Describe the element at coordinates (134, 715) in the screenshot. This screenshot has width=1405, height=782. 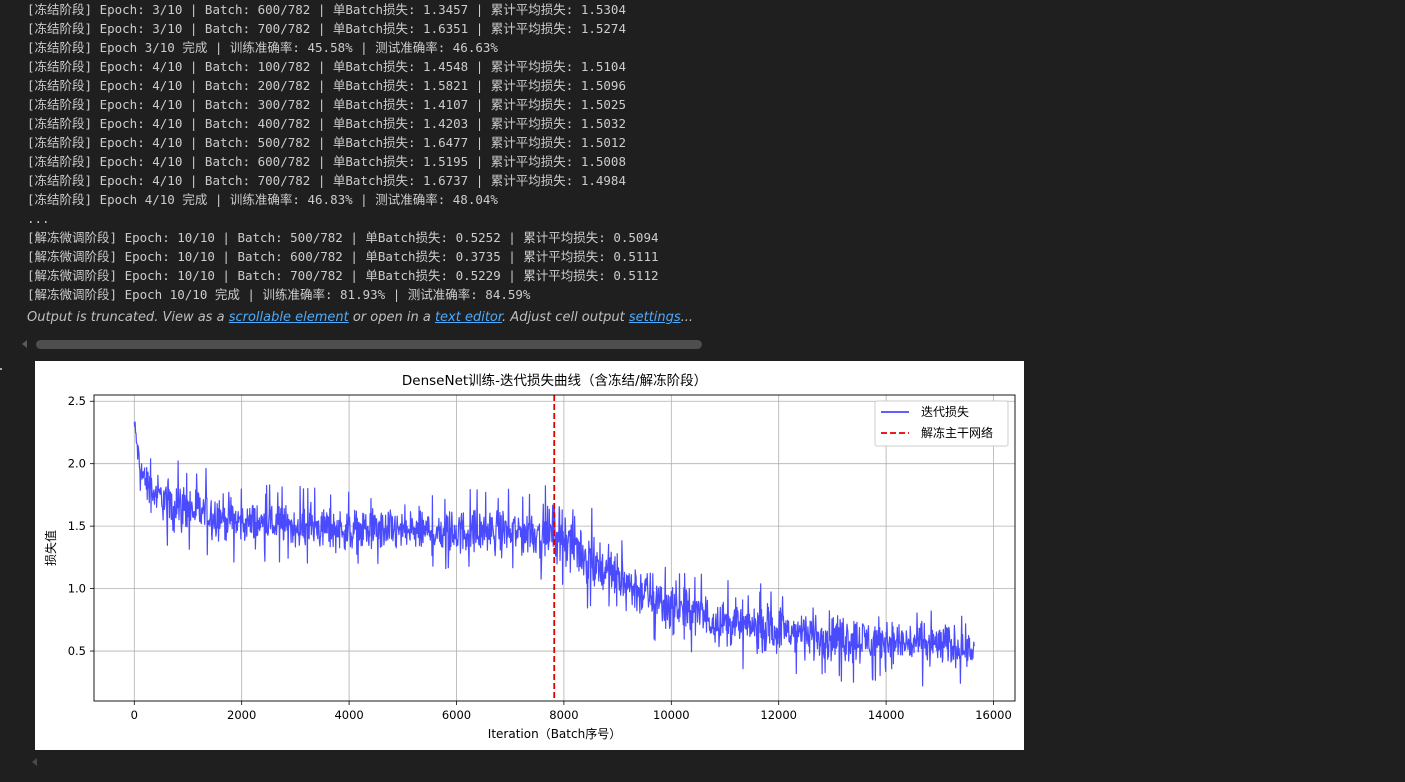
I see `x-tick-label: 0` at that location.